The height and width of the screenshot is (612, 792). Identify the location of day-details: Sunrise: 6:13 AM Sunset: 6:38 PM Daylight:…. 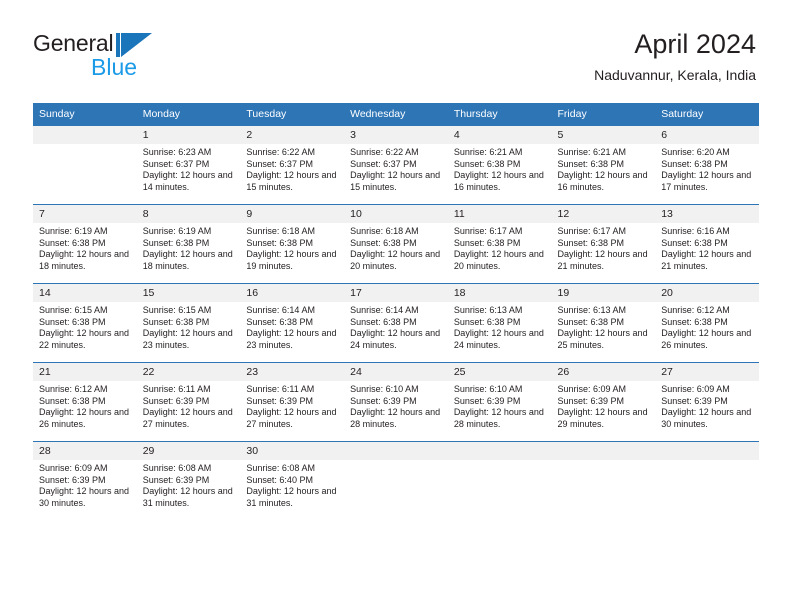
(500, 326).